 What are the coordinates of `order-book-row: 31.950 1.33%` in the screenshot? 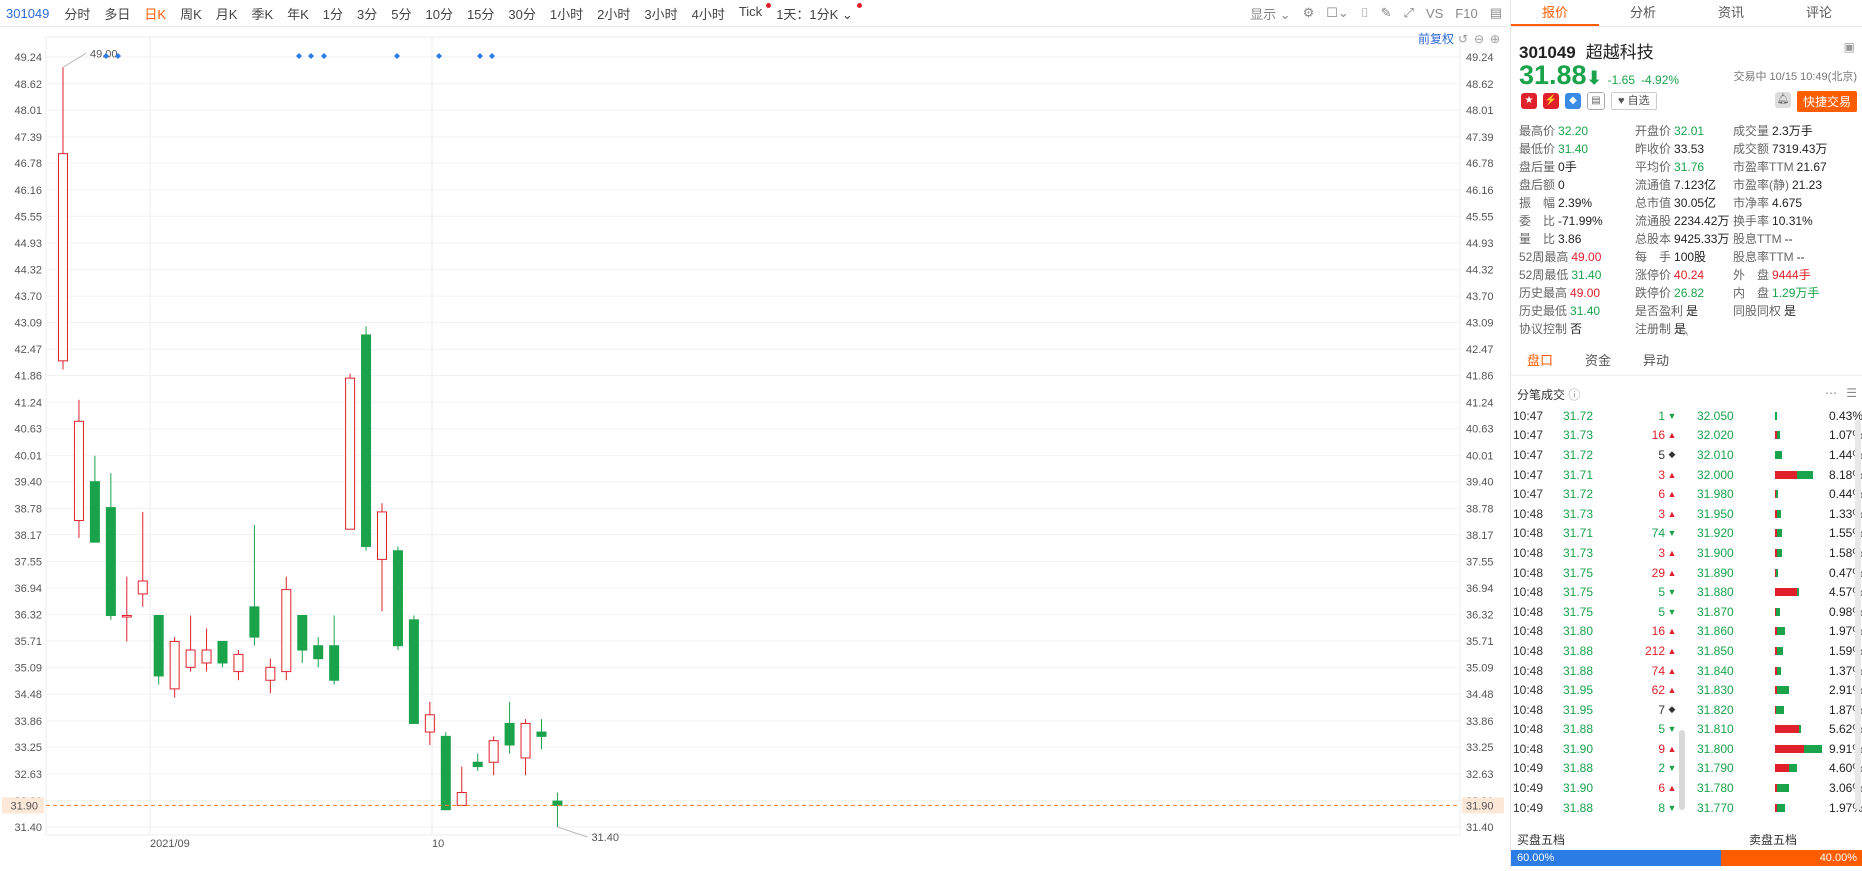 It's located at (1776, 514).